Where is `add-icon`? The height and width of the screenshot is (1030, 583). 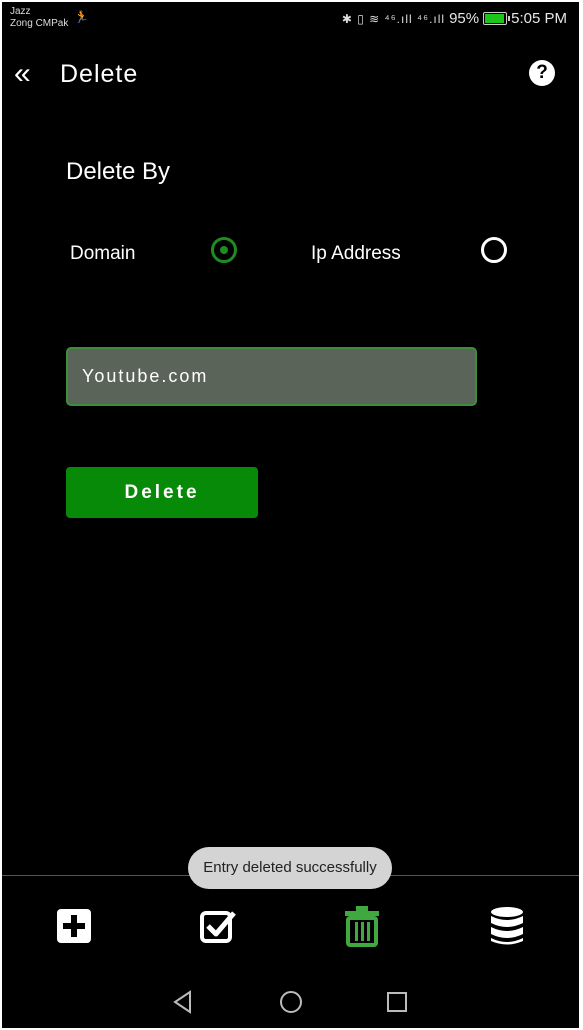 add-icon is located at coordinates (74, 926).